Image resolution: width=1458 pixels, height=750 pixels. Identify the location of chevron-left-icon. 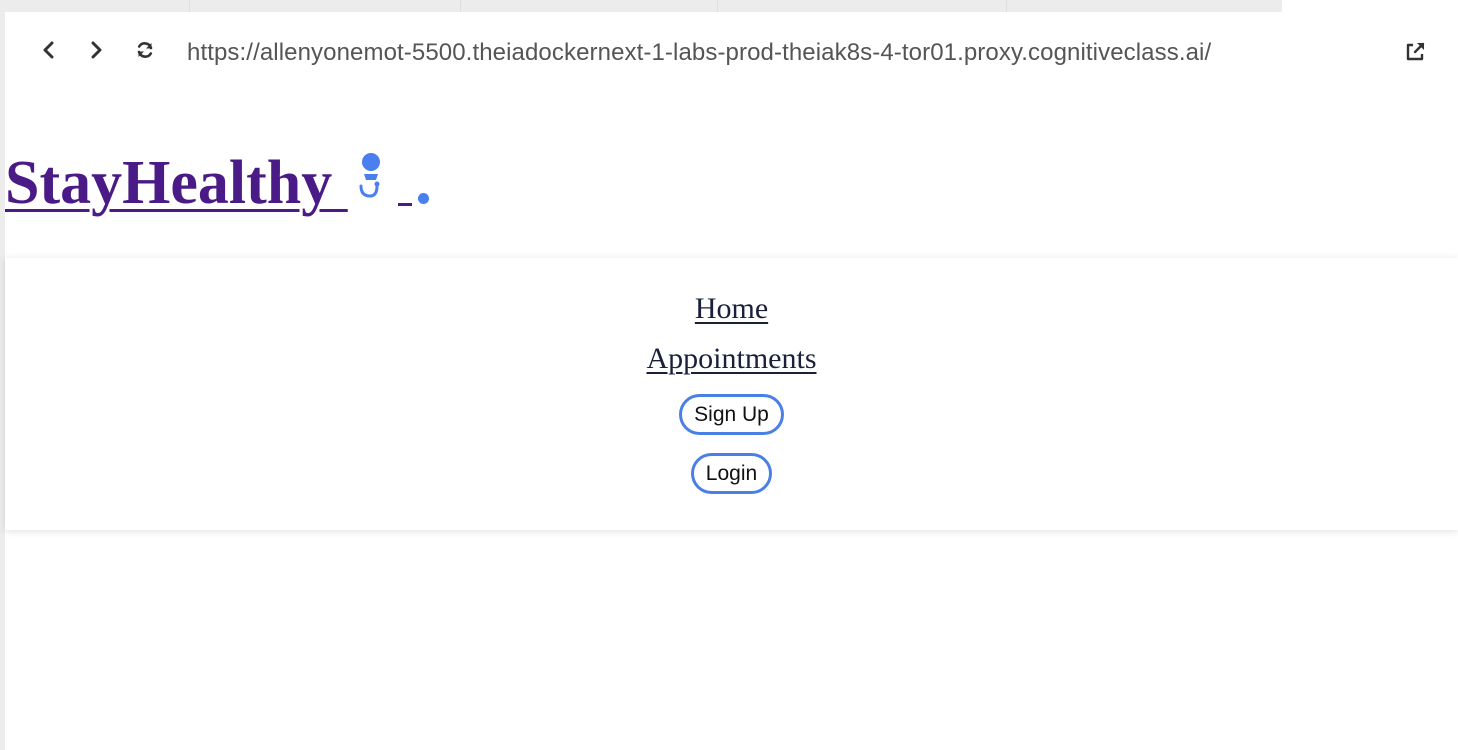
(48, 50).